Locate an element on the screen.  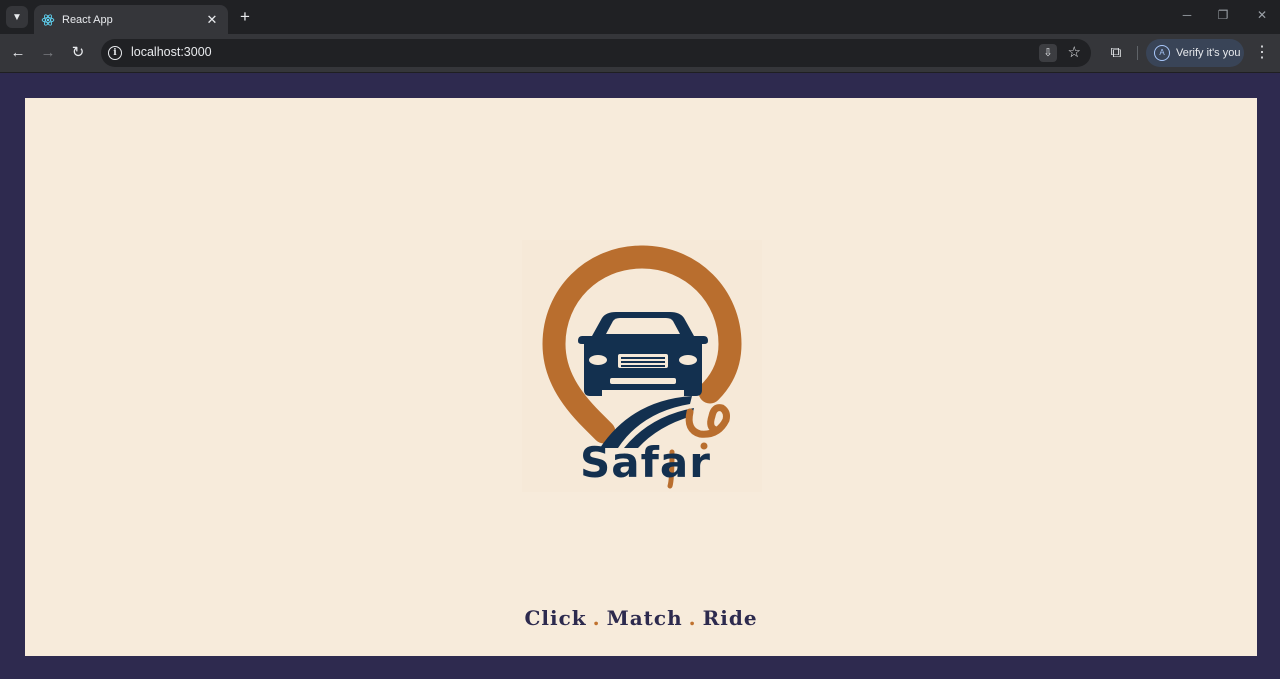
profile-label: Verify it's you is located at coordinates (1208, 53).